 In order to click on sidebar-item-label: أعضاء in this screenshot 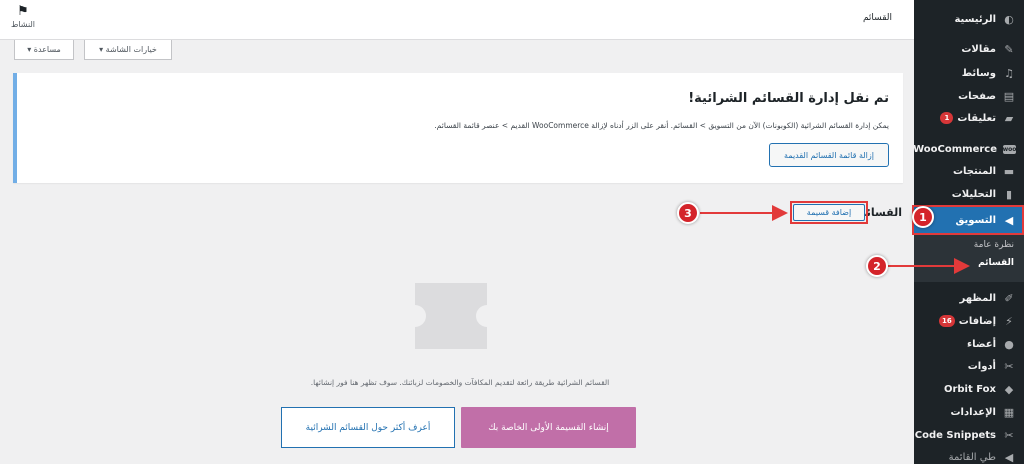, I will do `click(981, 344)`.